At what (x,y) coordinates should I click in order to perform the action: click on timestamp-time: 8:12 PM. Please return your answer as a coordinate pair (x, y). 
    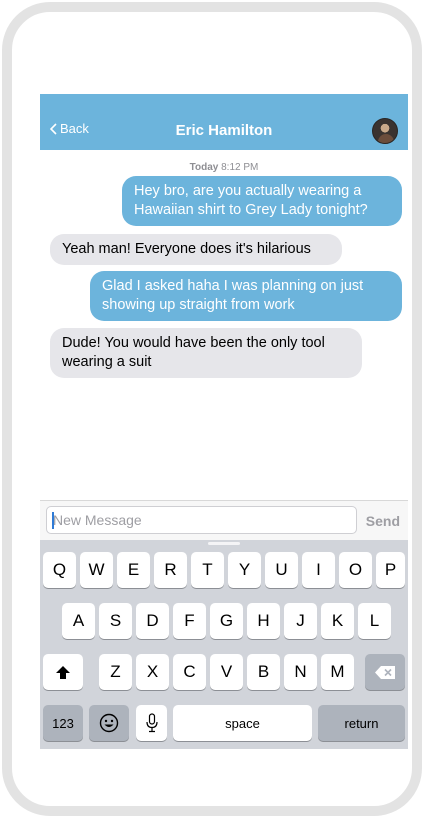
    Looking at the image, I should click on (240, 167).